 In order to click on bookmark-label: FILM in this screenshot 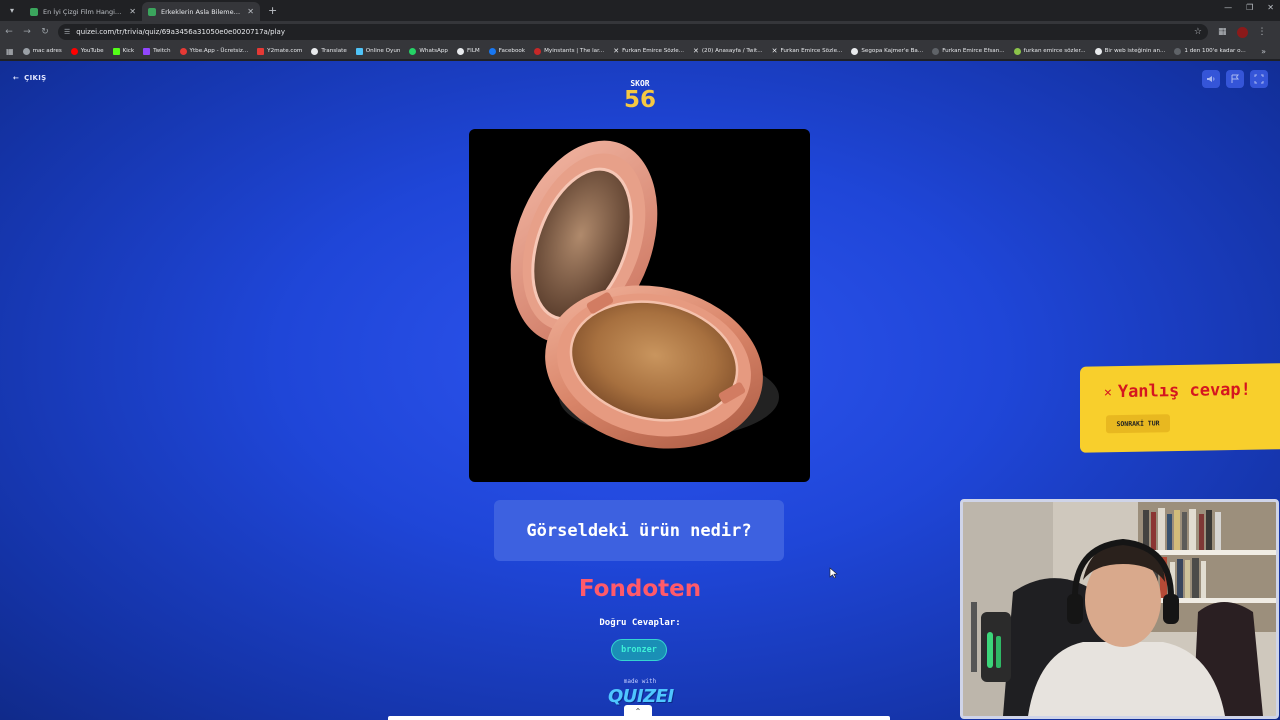, I will do `click(473, 51)`.